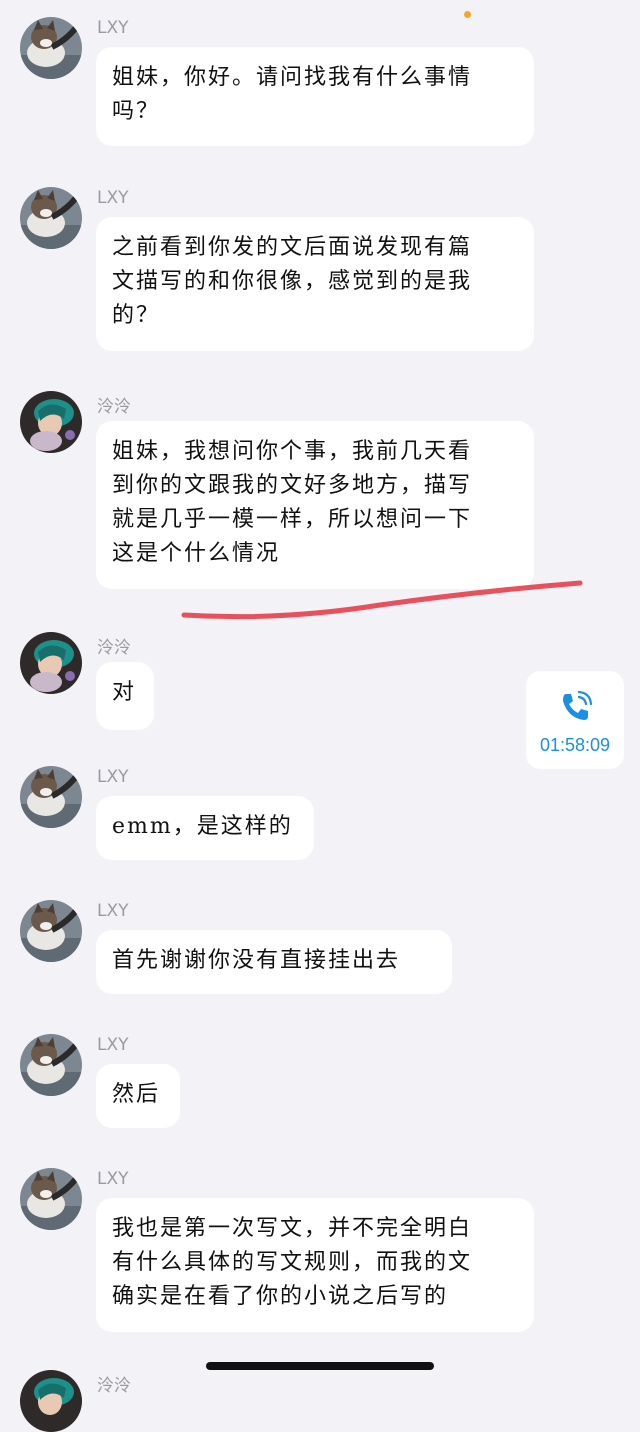  What do you see at coordinates (205, 828) in the screenshot?
I see `message-bubble: emm，是这样的` at bounding box center [205, 828].